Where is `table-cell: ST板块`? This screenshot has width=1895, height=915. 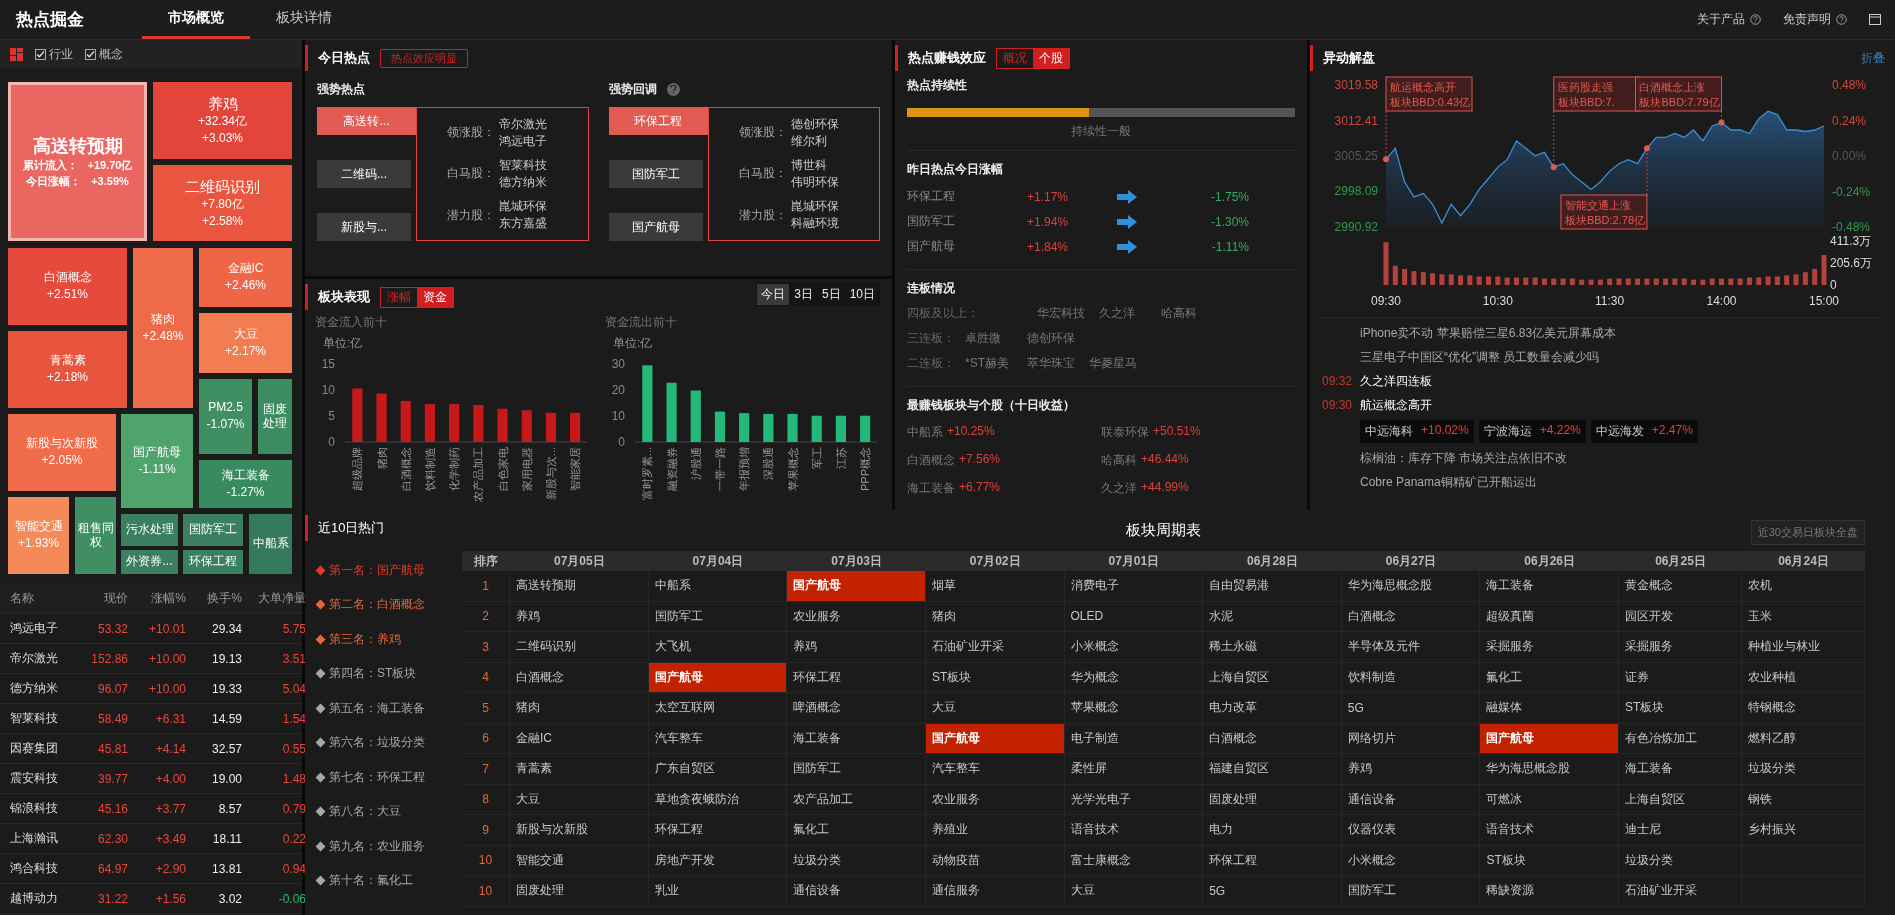
table-cell: ST板块 is located at coordinates (1549, 860).